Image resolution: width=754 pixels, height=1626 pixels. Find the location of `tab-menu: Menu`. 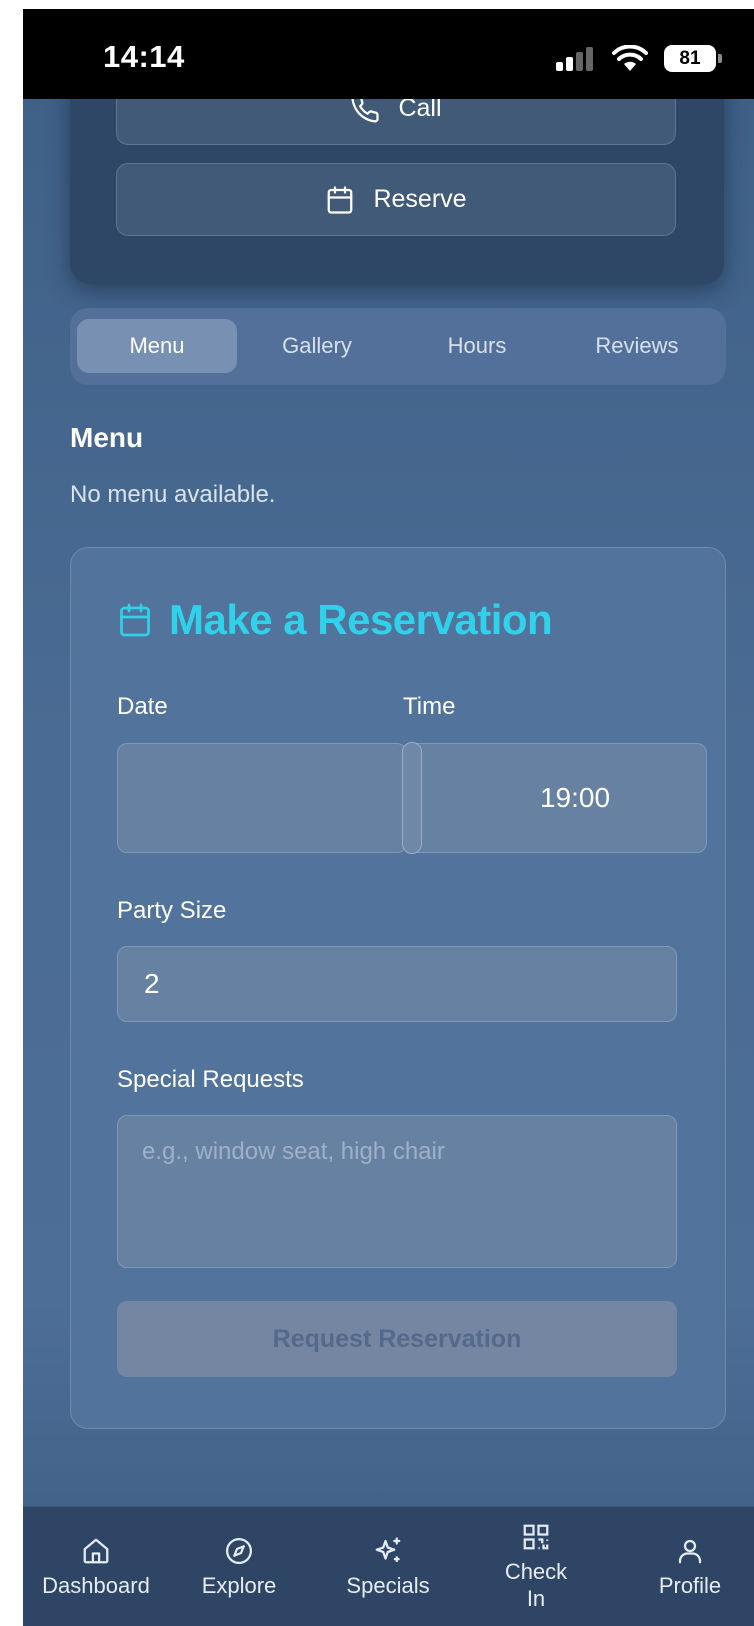

tab-menu: Menu is located at coordinates (157, 346).